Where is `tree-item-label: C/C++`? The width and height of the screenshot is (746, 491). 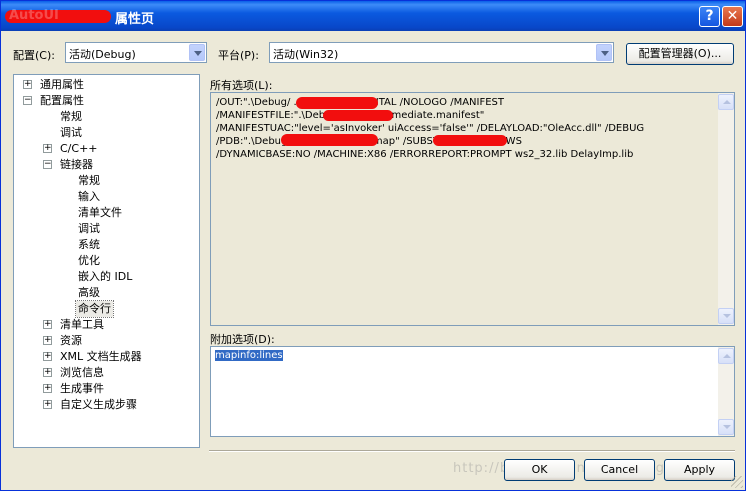 tree-item-label: C/C++ is located at coordinates (79, 148).